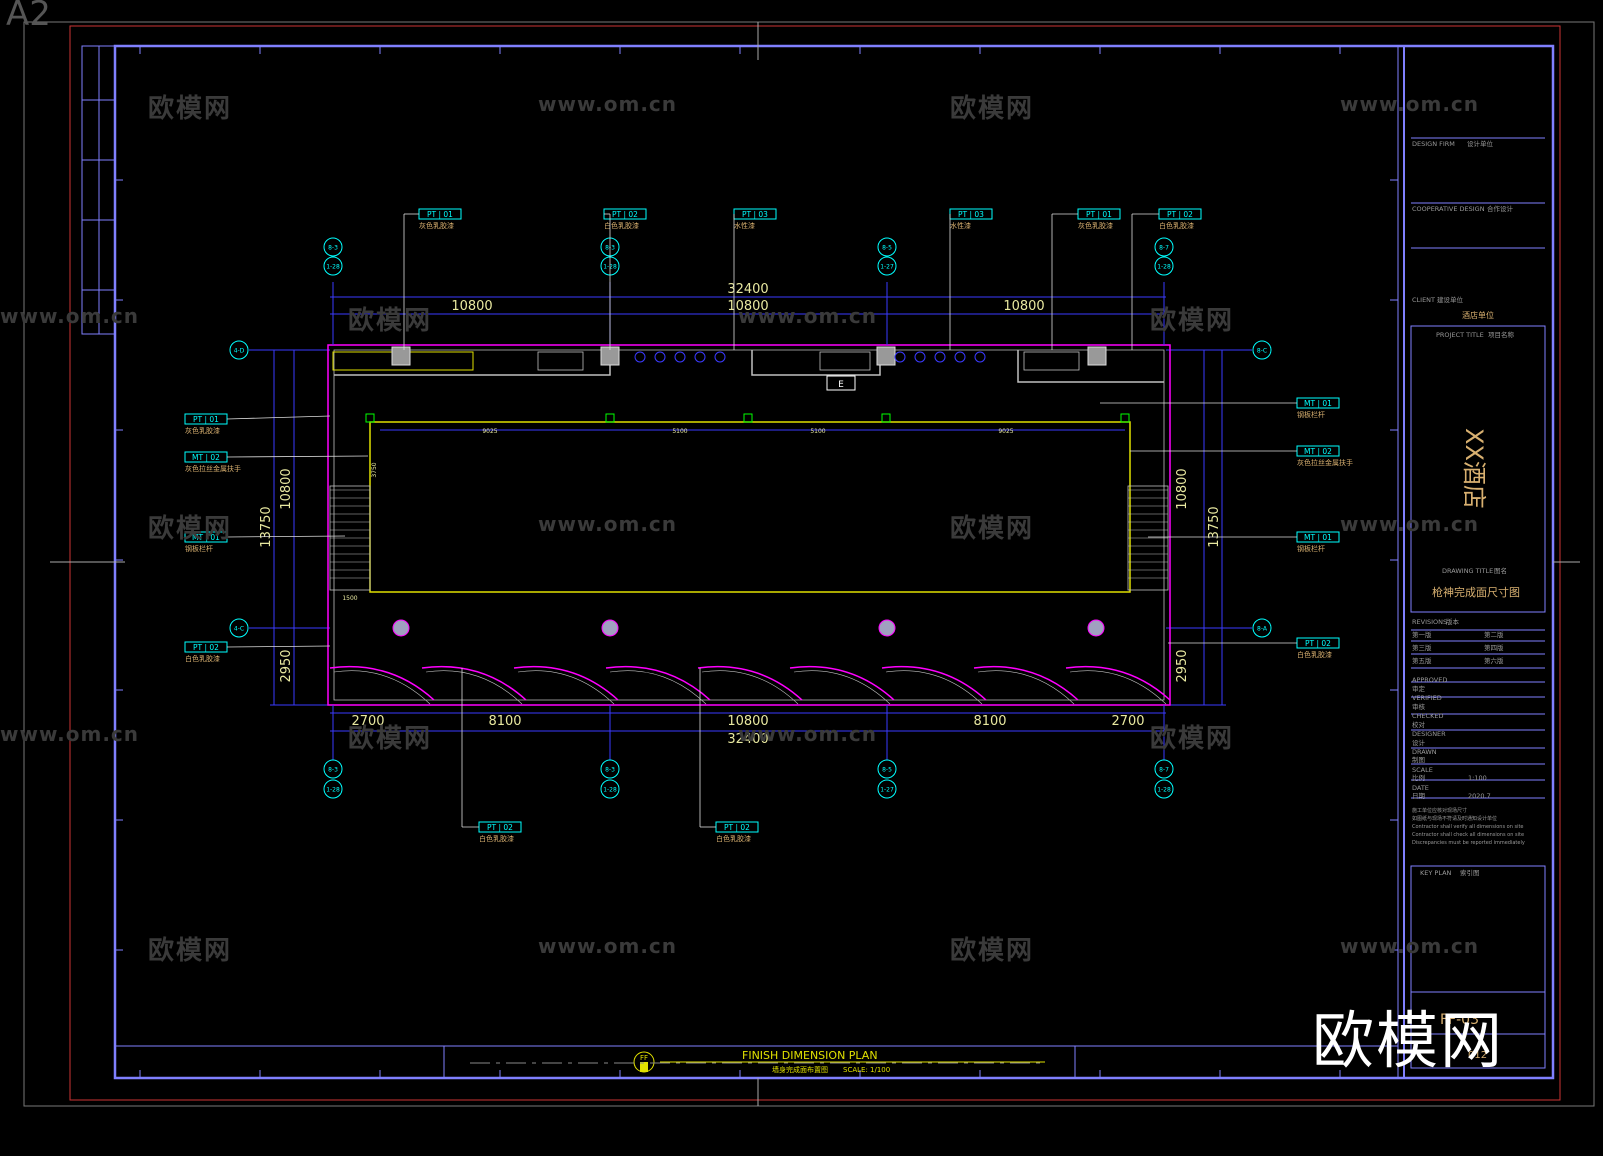 Image resolution: width=1603 pixels, height=1156 pixels. Describe the element at coordinates (239, 351) in the screenshot. I see `axis-label: 4-D` at that location.